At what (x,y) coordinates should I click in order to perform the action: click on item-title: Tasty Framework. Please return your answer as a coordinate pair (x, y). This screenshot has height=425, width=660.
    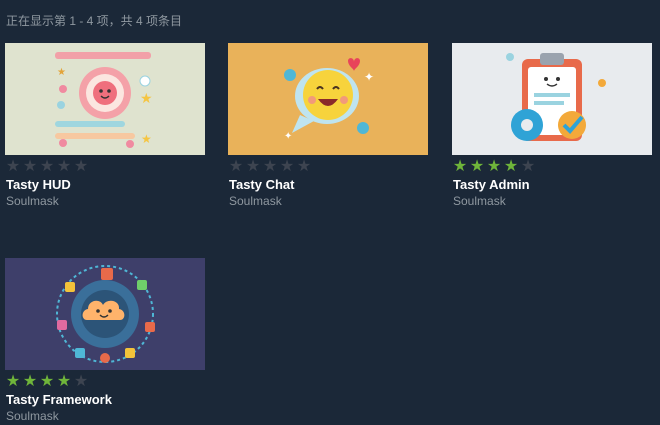
    Looking at the image, I should click on (59, 399).